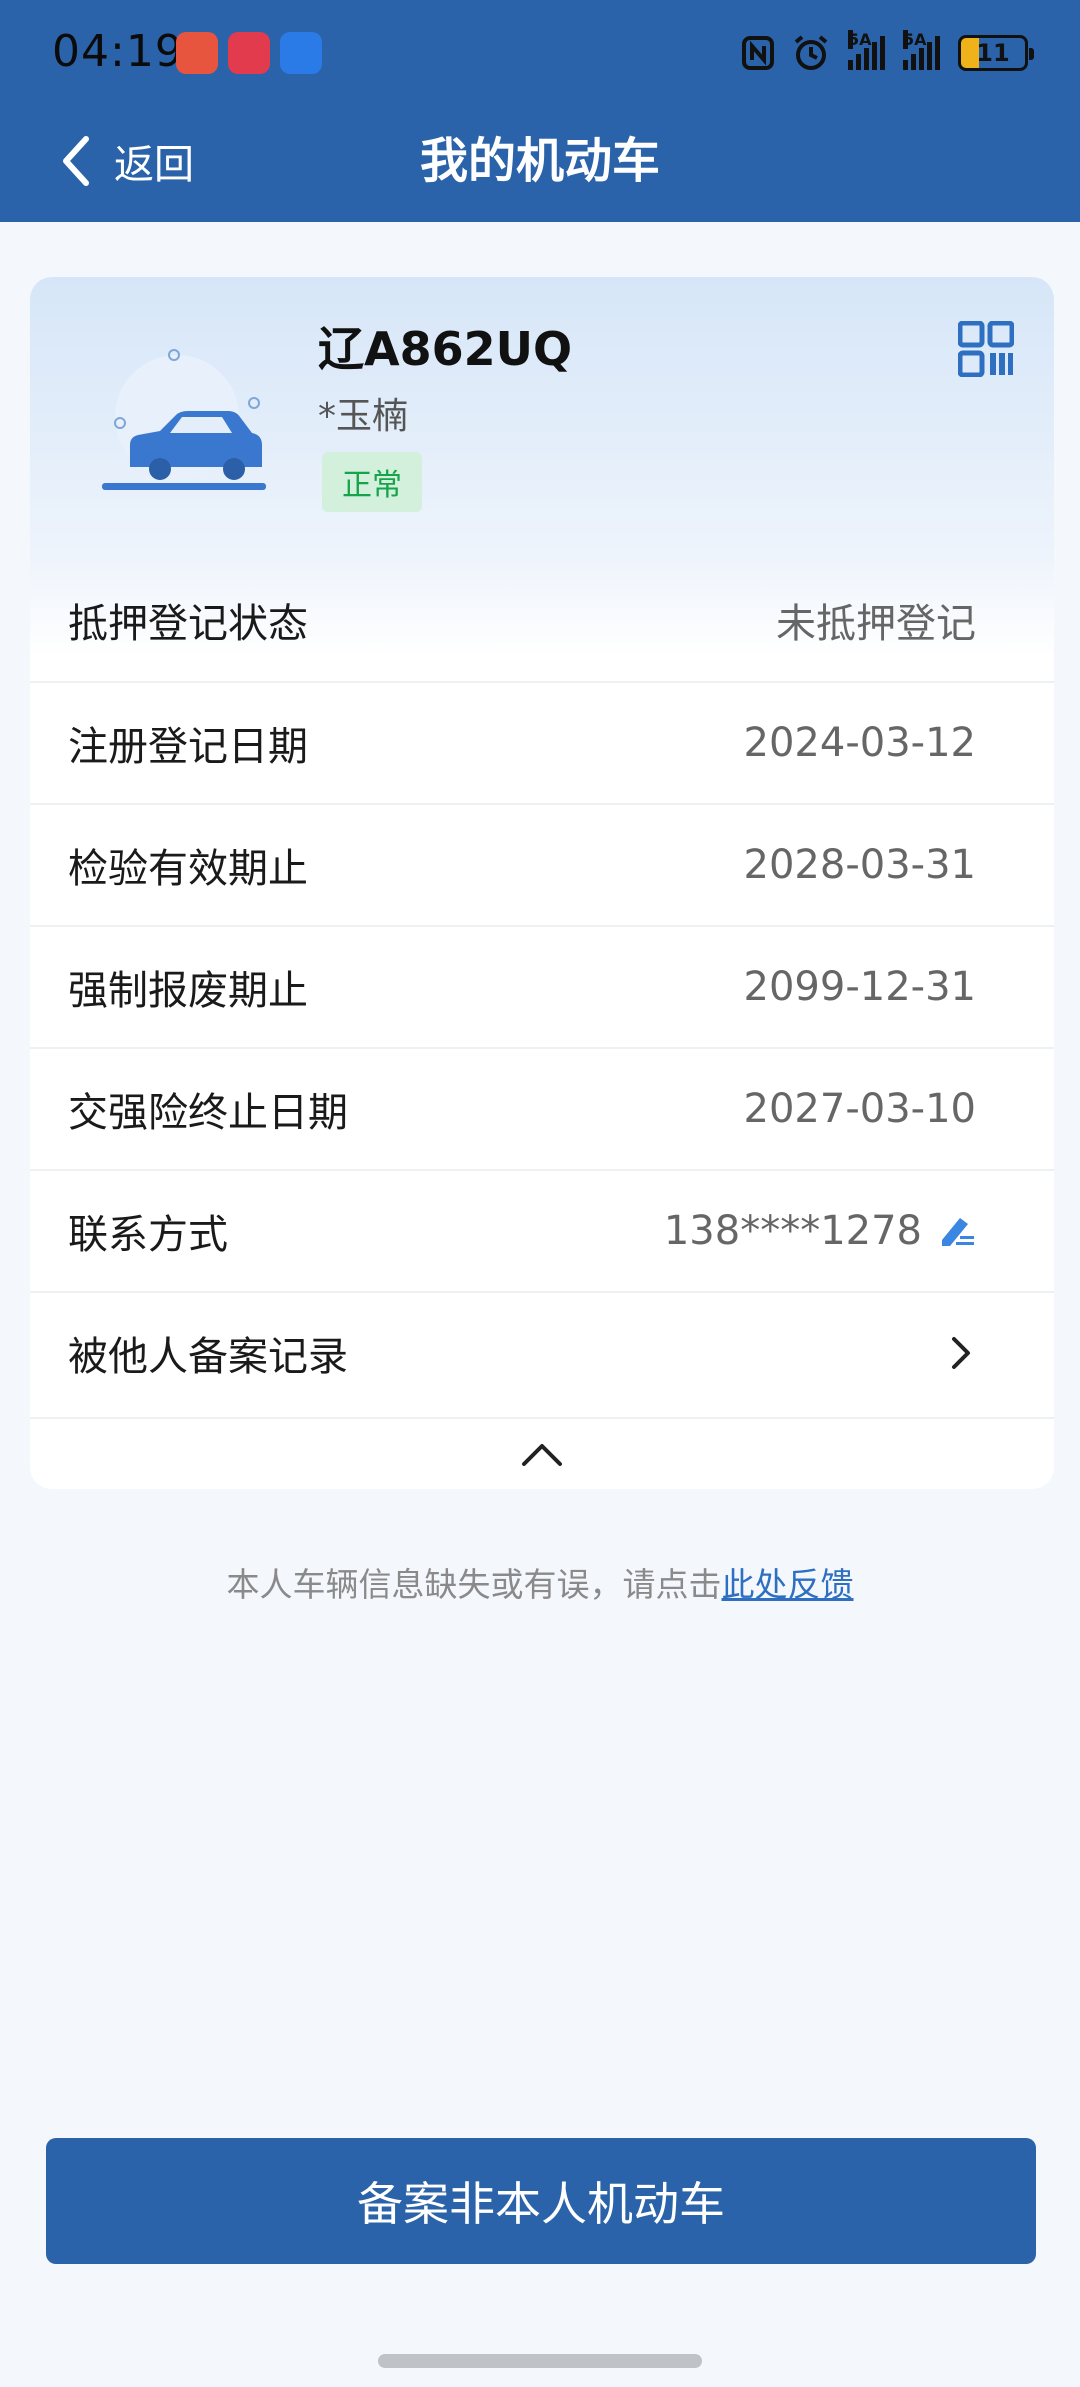 Image resolution: width=1080 pixels, height=2387 pixels. What do you see at coordinates (372, 482) in the screenshot?
I see `status-badge: 正常` at bounding box center [372, 482].